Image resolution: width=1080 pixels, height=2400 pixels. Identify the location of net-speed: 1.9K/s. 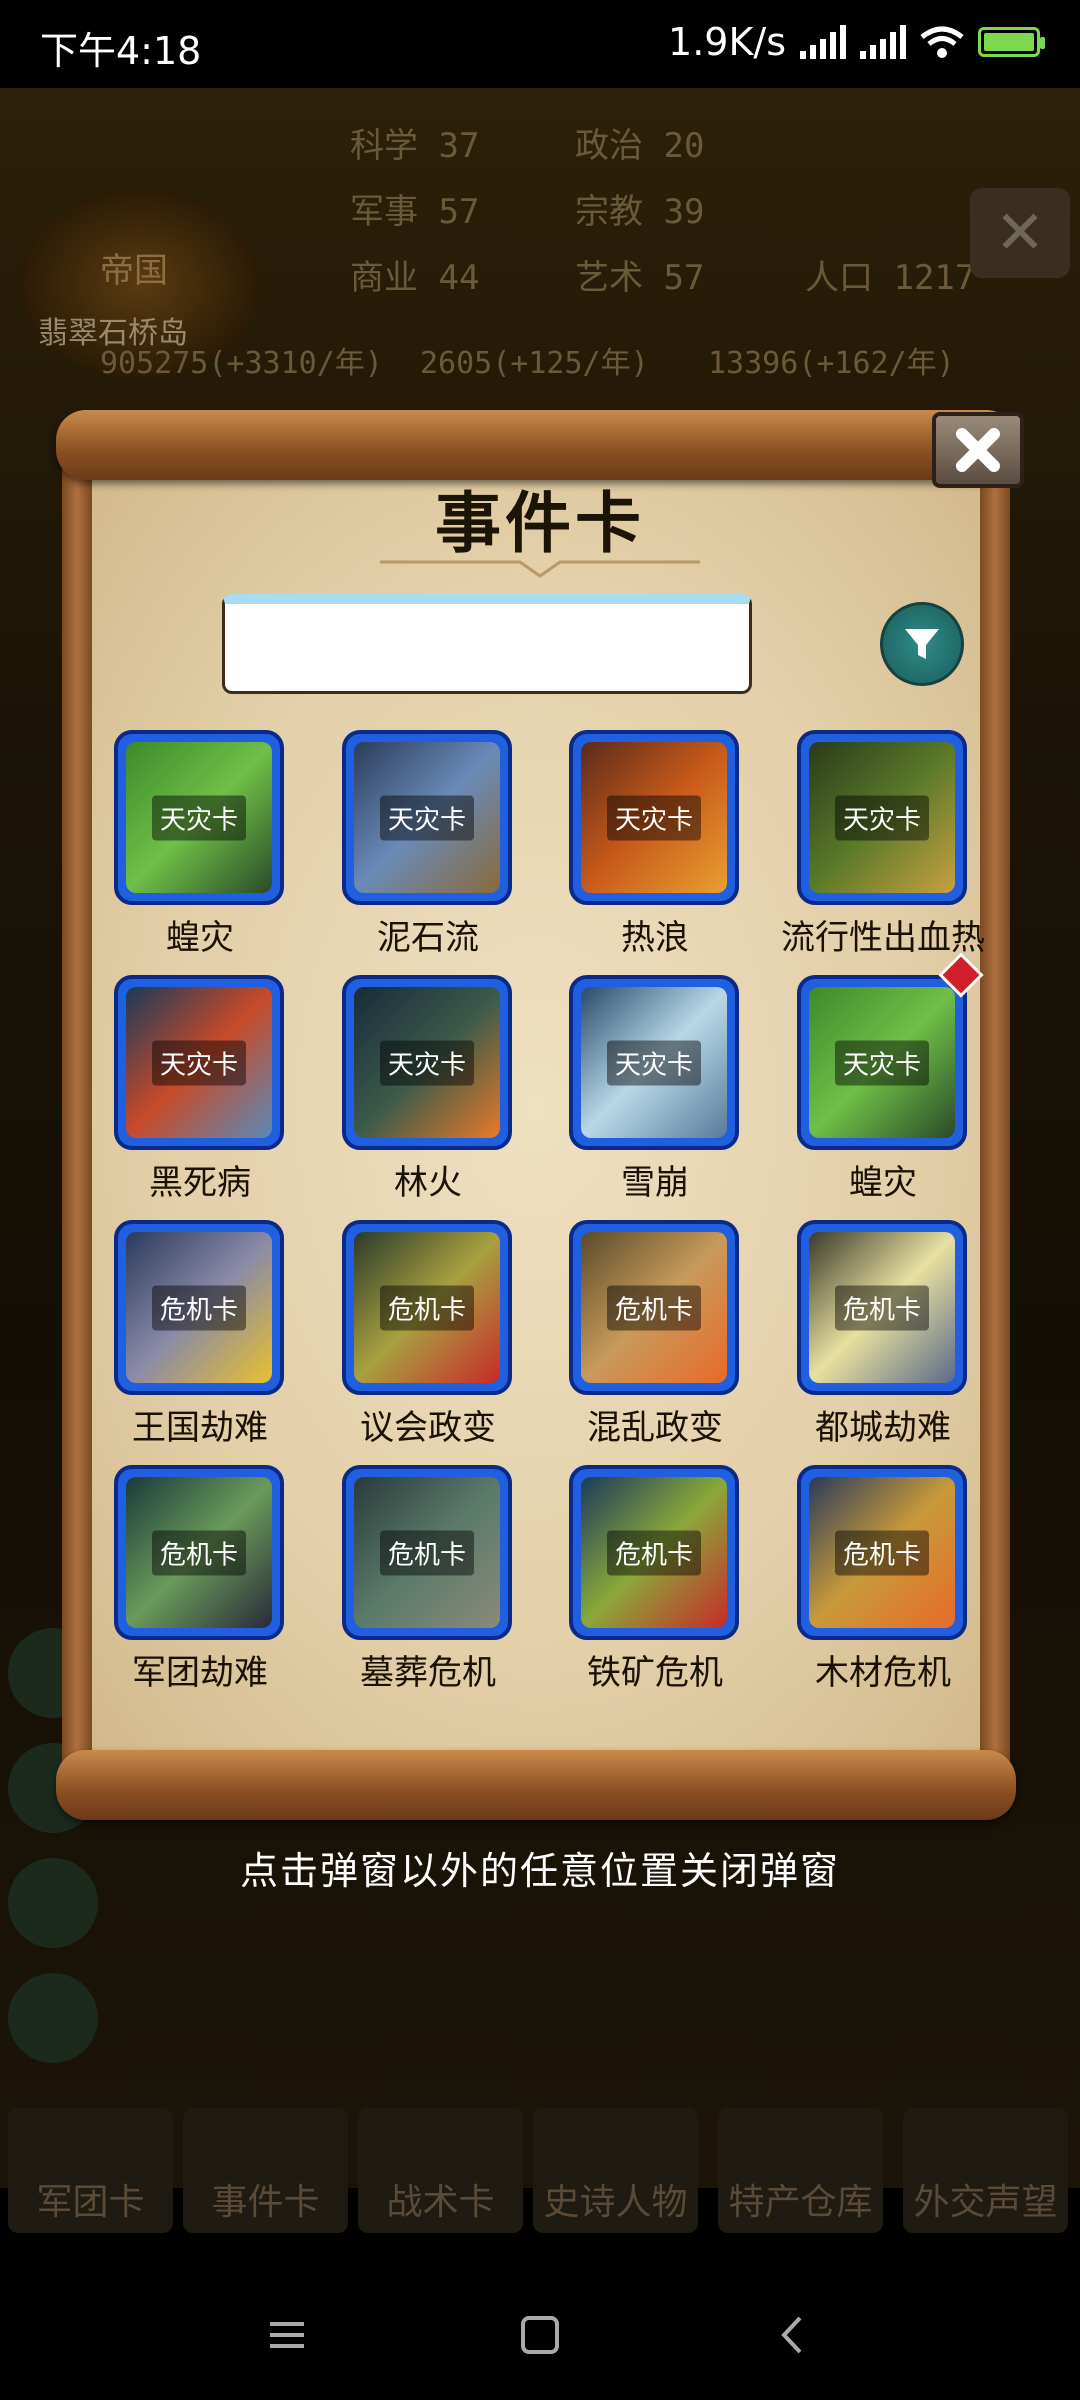
(727, 42).